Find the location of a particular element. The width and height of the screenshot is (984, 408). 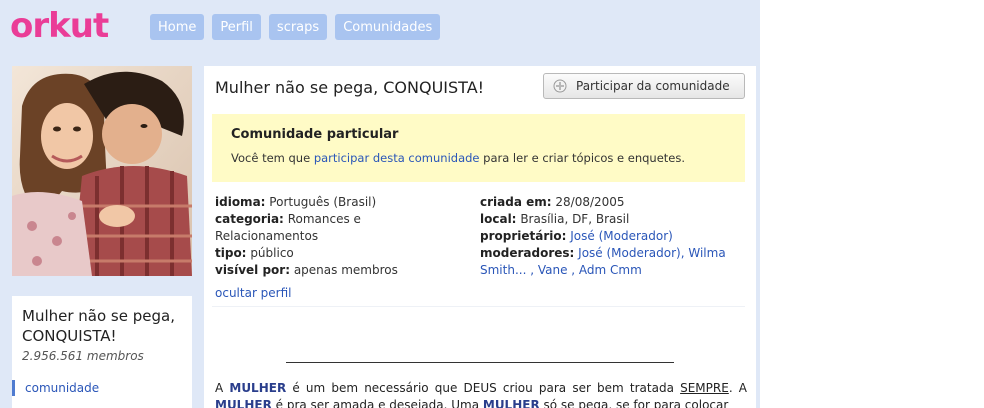

community-photo is located at coordinates (102, 171).